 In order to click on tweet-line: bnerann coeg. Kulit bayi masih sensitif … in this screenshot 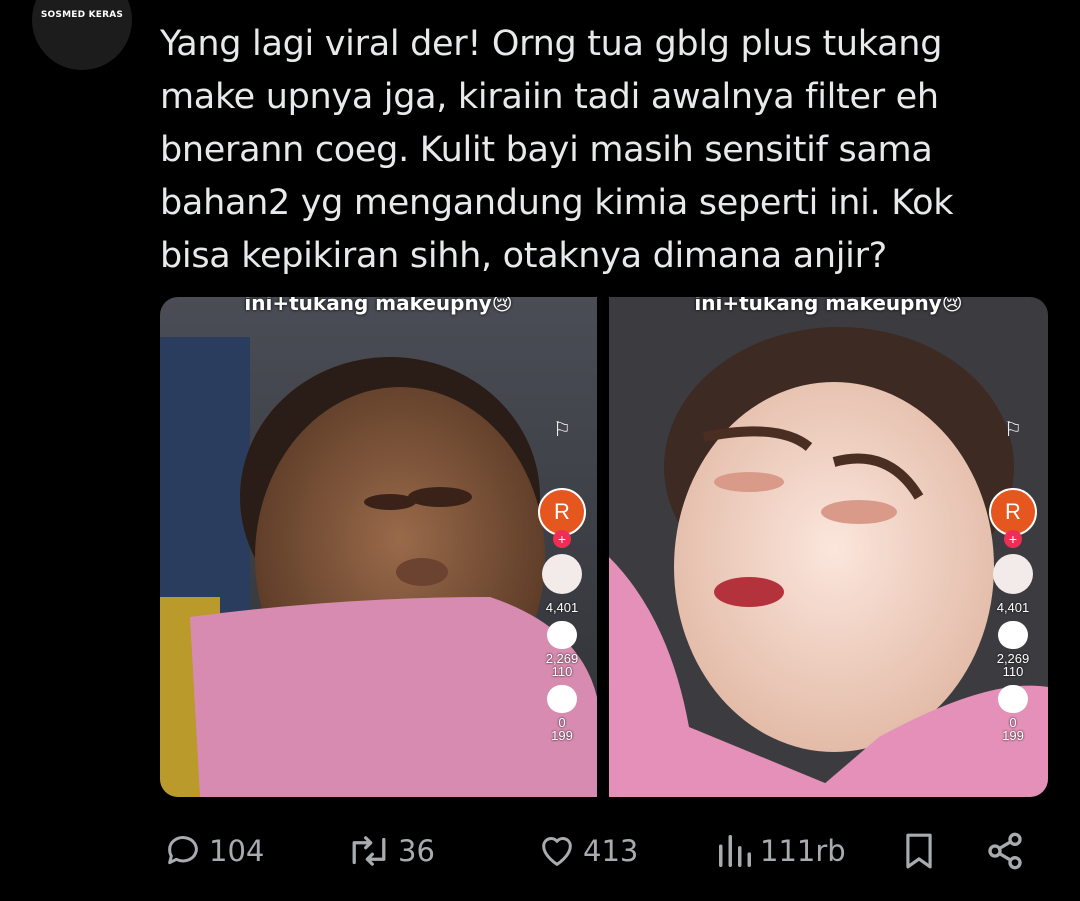, I will do `click(546, 150)`.